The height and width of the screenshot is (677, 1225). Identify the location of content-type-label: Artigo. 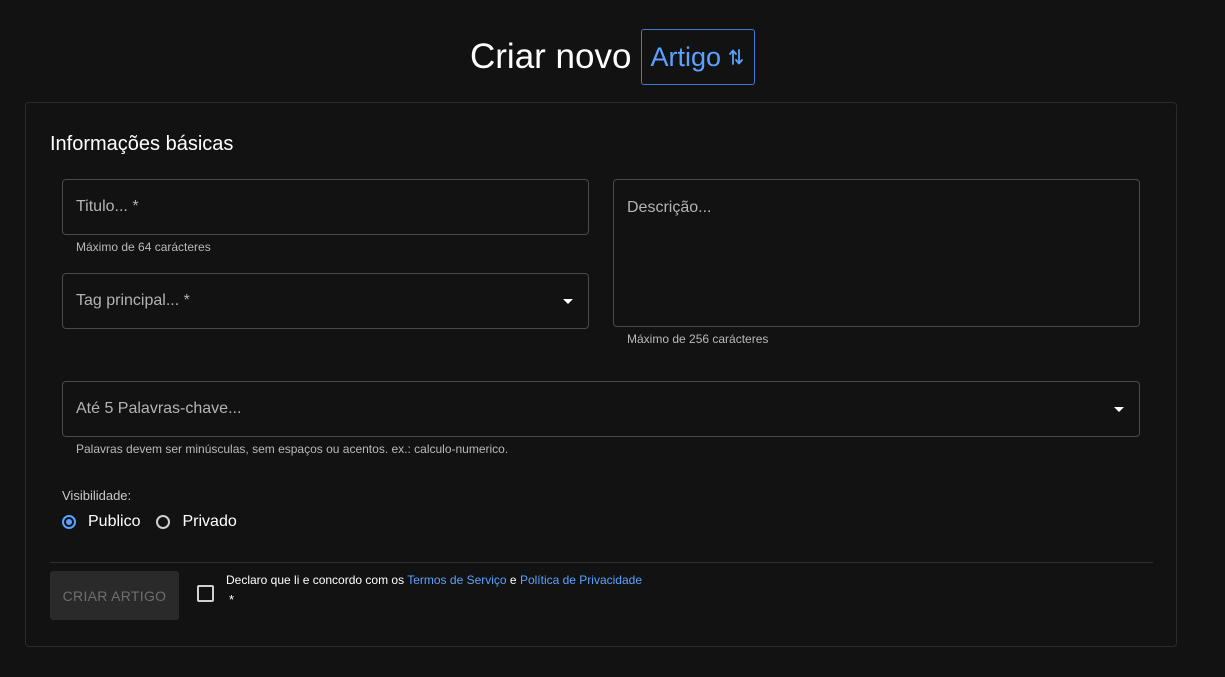
(685, 56).